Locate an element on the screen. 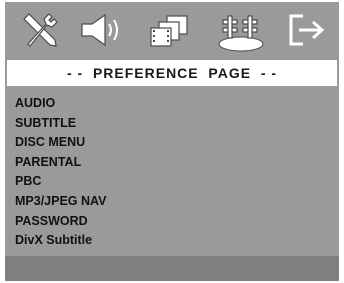  menu-item-audio: AUDIO is located at coordinates (60, 104).